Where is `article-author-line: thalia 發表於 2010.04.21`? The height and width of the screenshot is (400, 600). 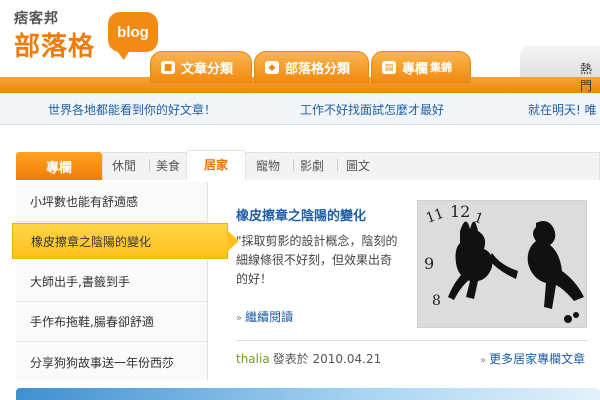
article-author-line: thalia 發表於 2010.04.21 is located at coordinates (308, 358).